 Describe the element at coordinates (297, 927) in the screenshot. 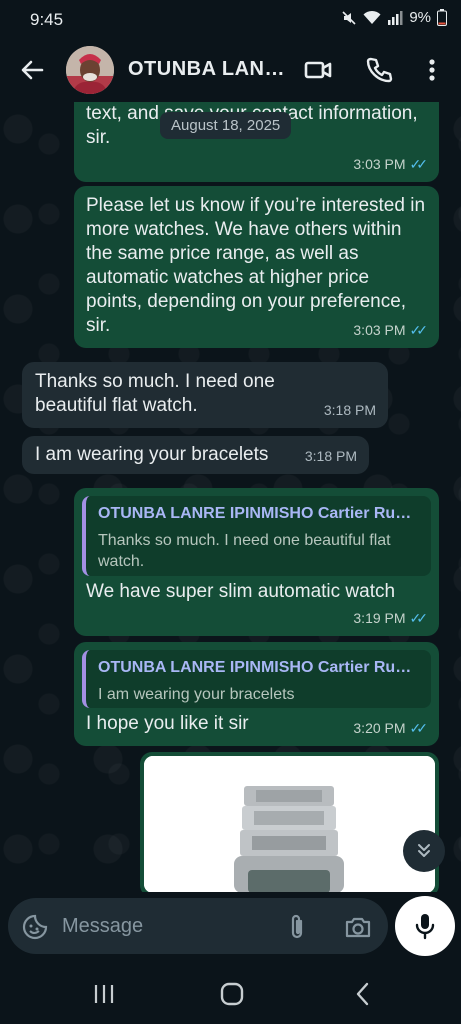

I see `attach-icon` at that location.